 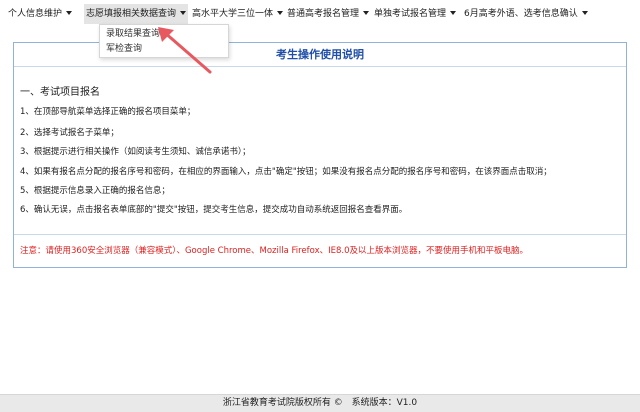 I want to click on copyright-text: 浙江省教育考试院版权所有 ©, so click(x=282, y=403).